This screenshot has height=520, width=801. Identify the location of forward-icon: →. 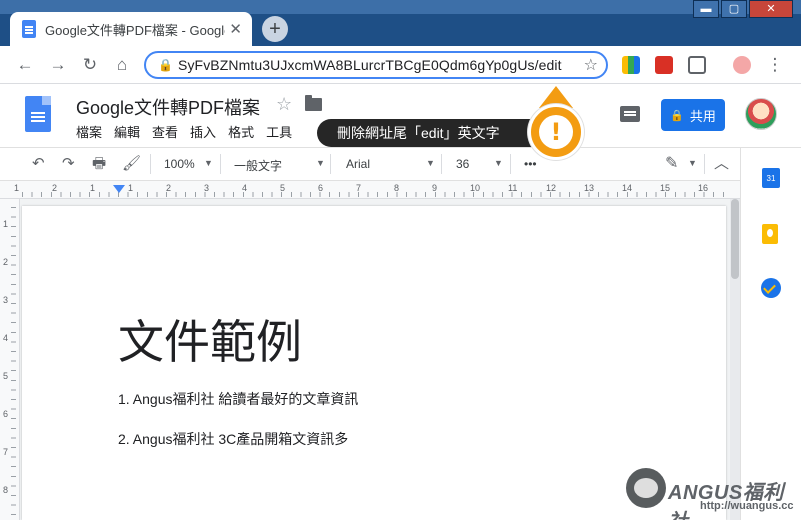
(58, 65).